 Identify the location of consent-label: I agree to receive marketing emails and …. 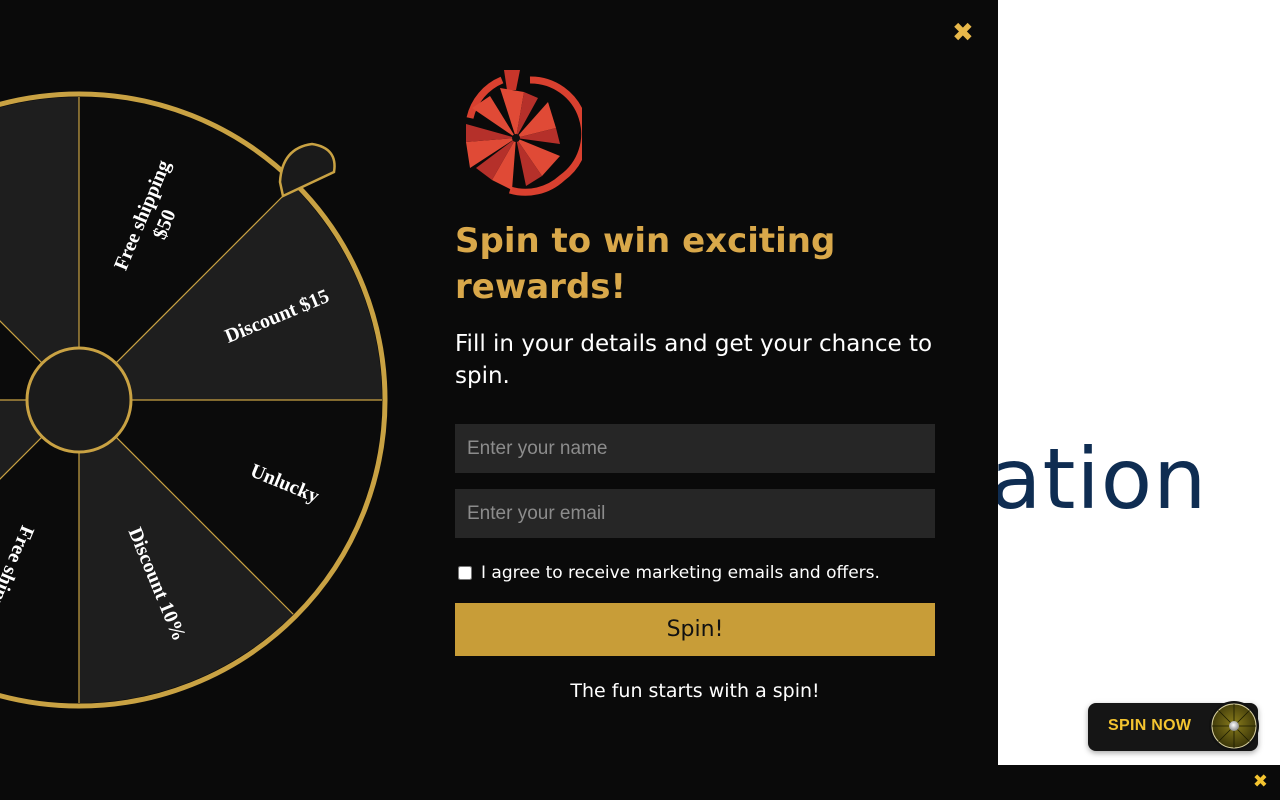
(680, 573).